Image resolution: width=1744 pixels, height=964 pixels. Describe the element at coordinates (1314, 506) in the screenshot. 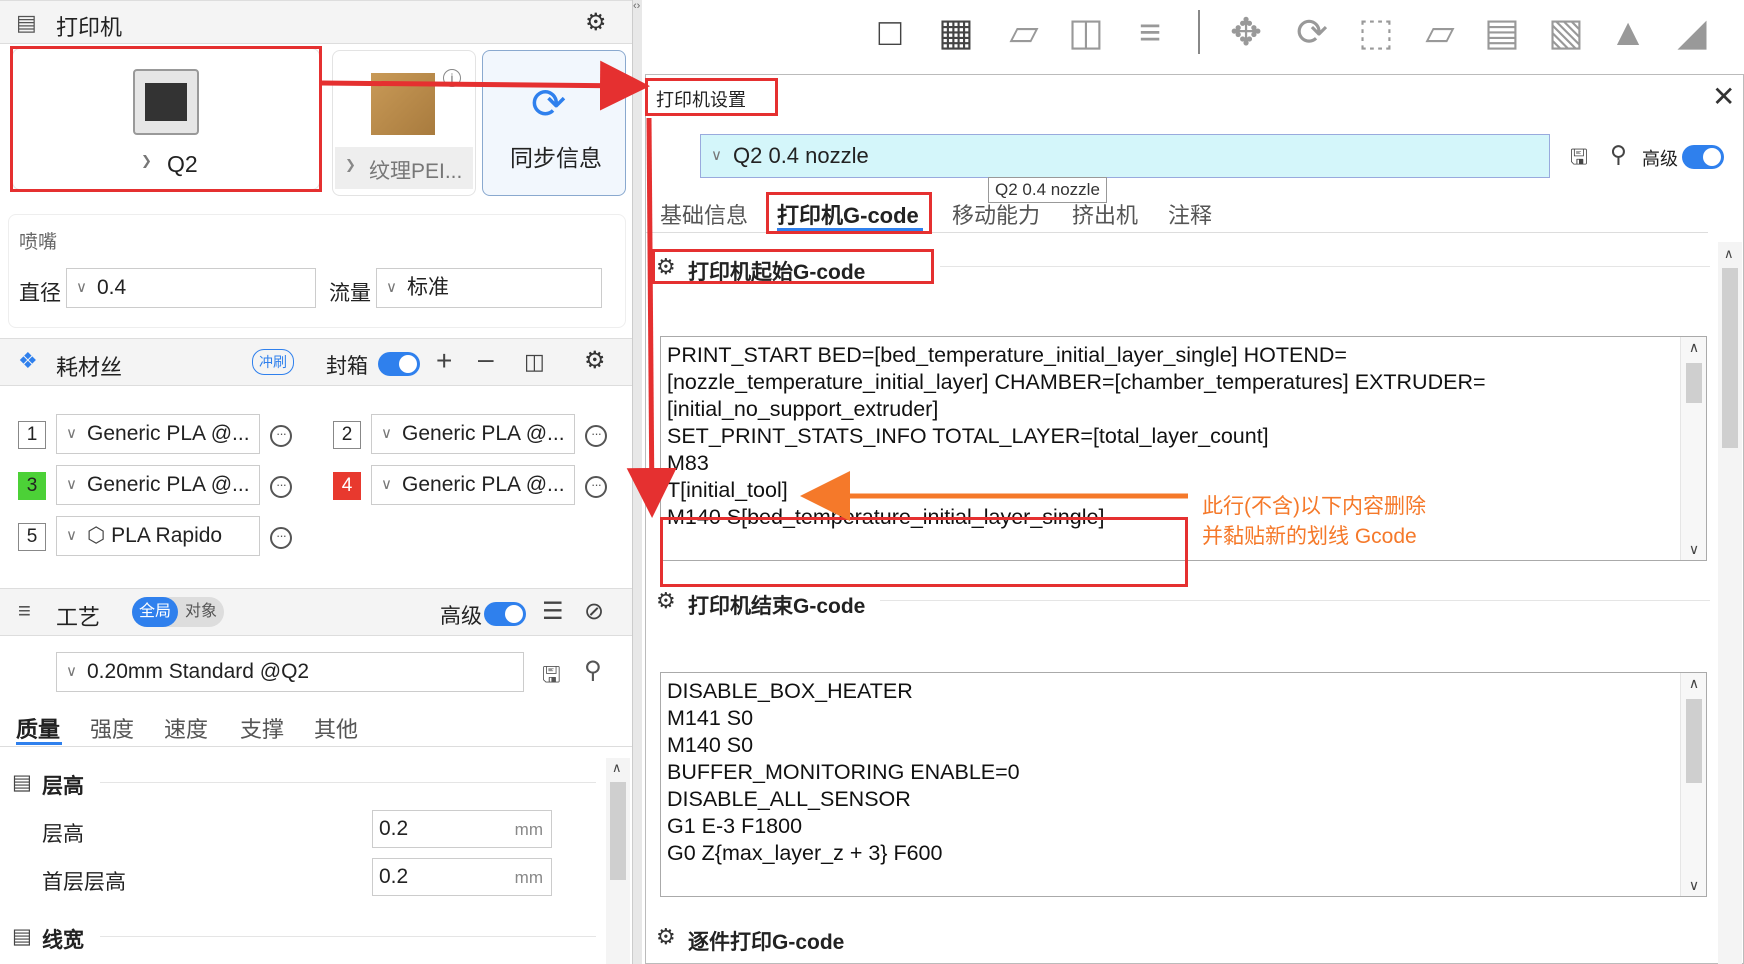

I see `annotation-text-line1: 此行(不含)以下内容删除` at that location.